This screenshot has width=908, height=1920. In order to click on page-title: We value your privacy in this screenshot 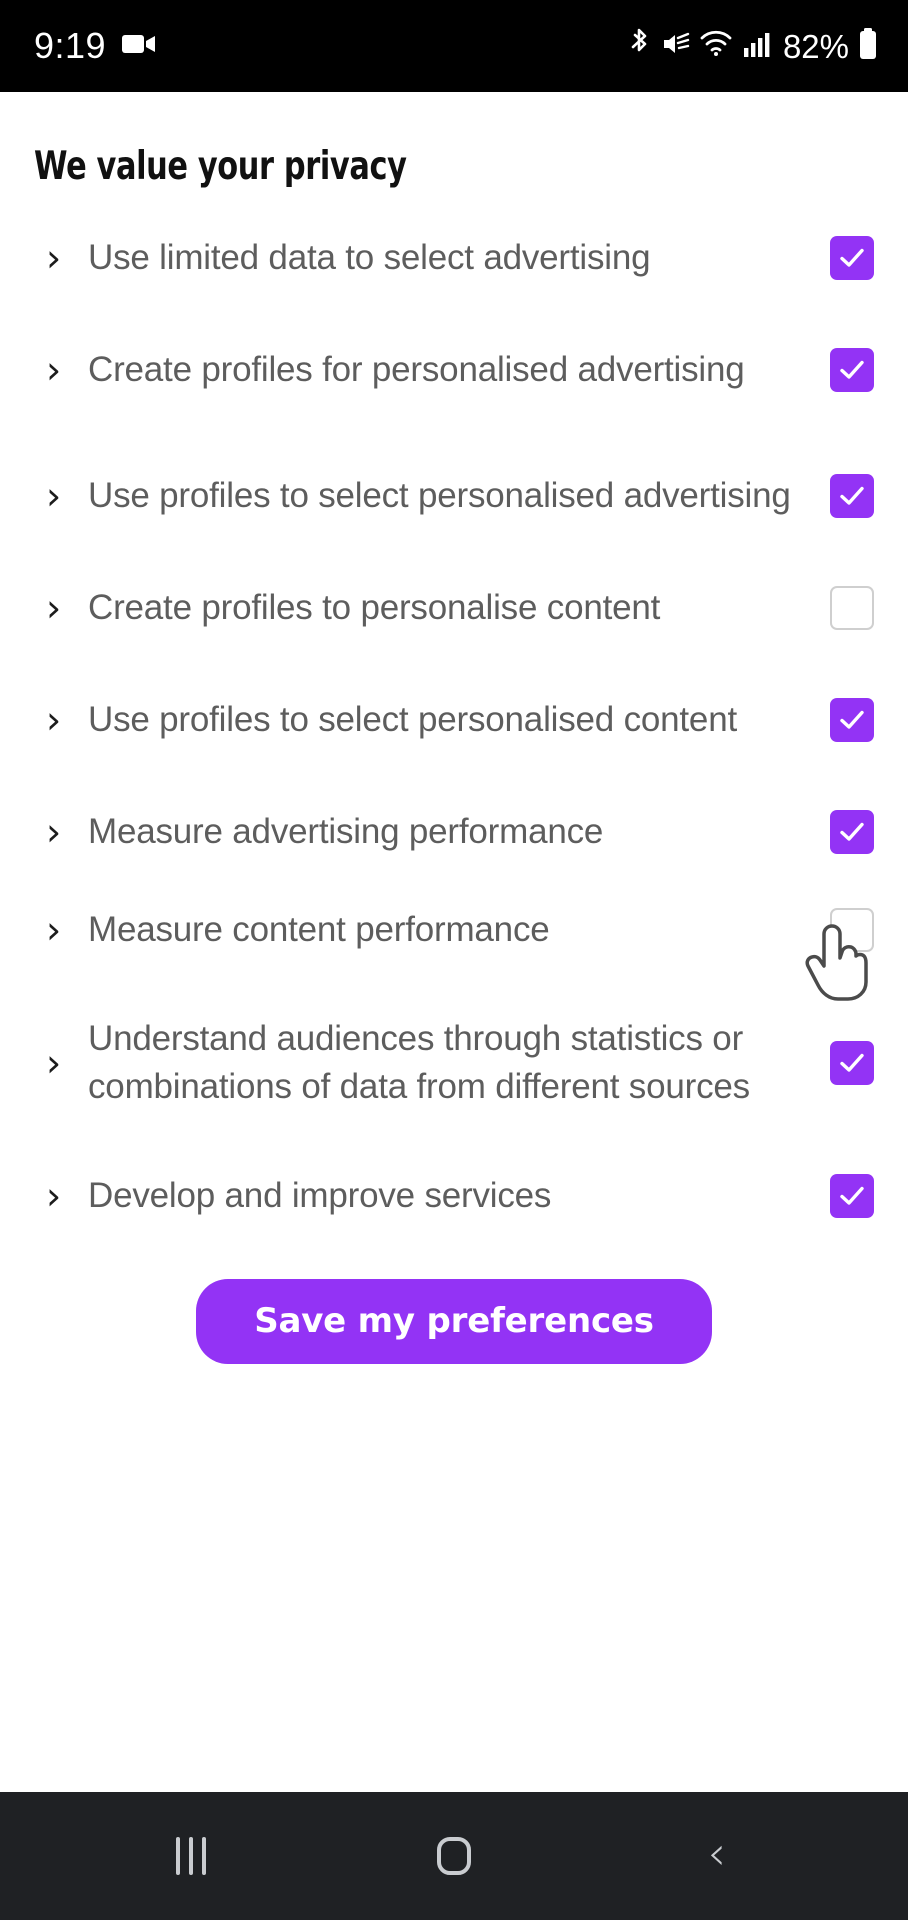, I will do `click(220, 166)`.